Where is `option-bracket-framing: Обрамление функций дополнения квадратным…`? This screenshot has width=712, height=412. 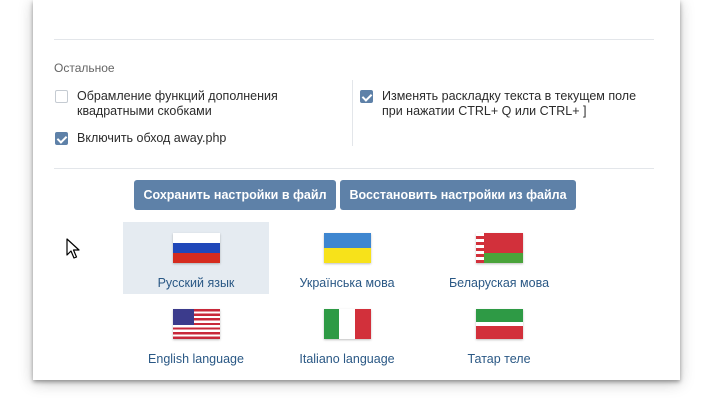
option-bracket-framing: Обрамление функций дополнения квадратным… is located at coordinates (180, 104).